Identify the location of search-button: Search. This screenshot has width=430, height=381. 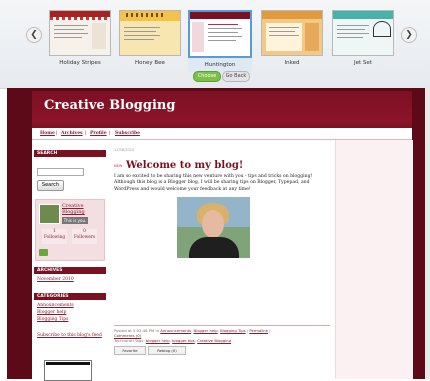
(50, 185).